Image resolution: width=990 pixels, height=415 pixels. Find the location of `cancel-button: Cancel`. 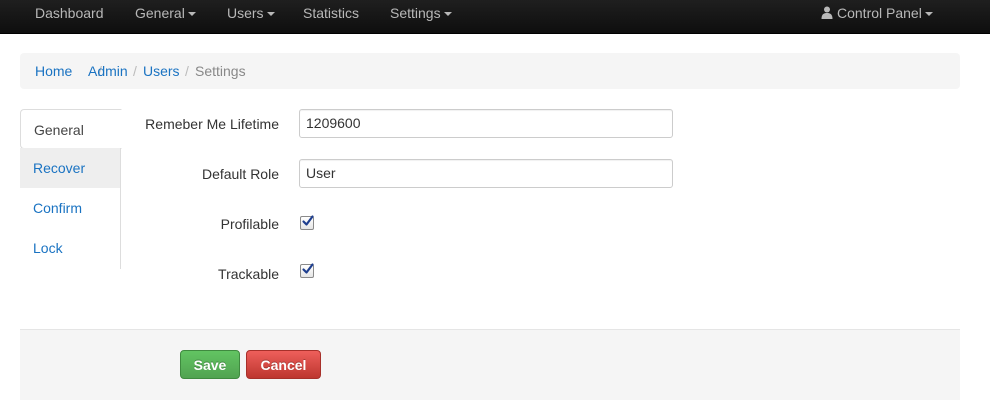

cancel-button: Cancel is located at coordinates (283, 364).